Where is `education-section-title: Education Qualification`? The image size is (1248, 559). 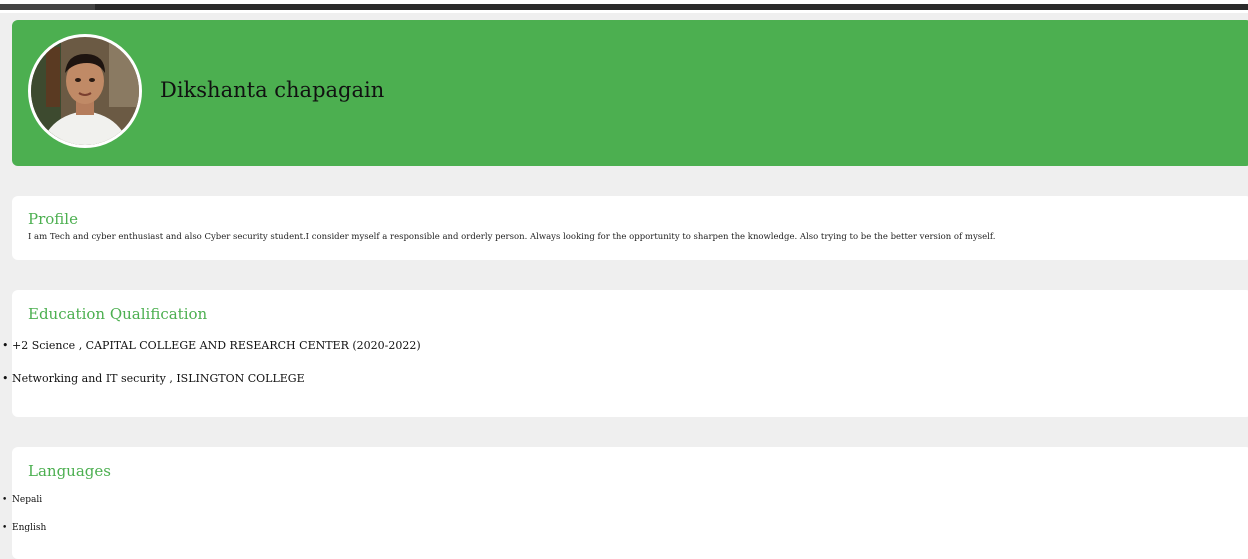 education-section-title: Education Qualification is located at coordinates (118, 314).